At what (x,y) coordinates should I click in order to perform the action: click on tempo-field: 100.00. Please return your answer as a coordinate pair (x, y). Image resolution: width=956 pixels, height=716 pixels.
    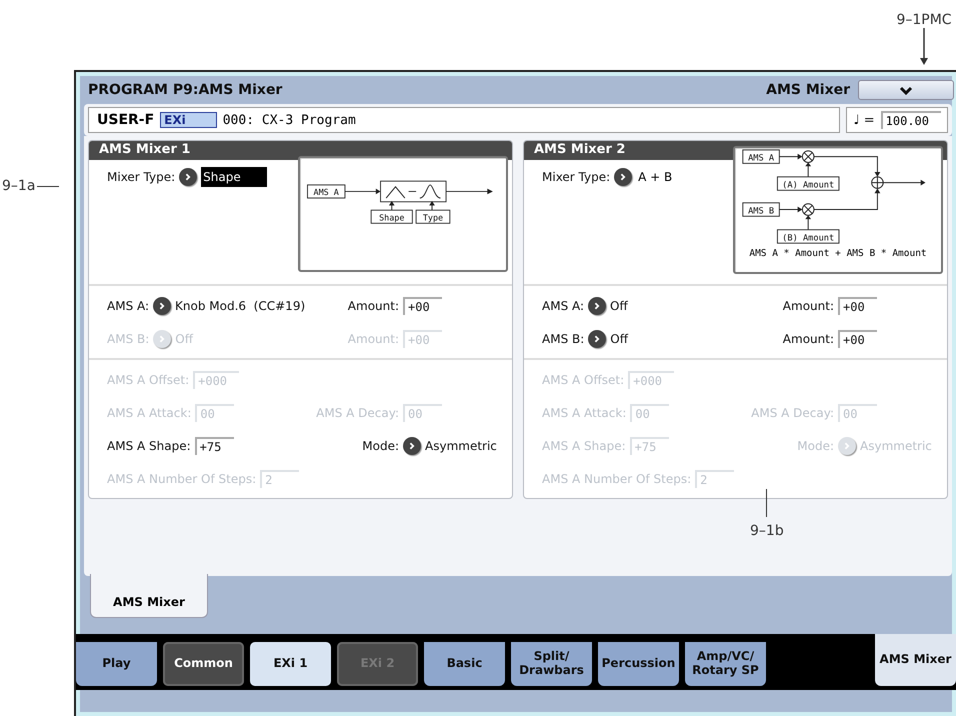
    Looking at the image, I should click on (910, 120).